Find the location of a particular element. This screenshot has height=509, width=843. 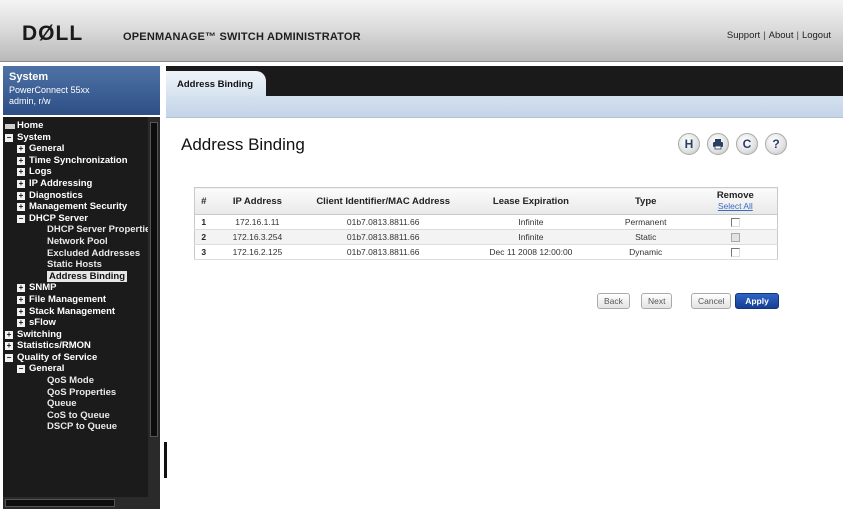

tree-item-label: Excluded Addresses is located at coordinates (94, 253).